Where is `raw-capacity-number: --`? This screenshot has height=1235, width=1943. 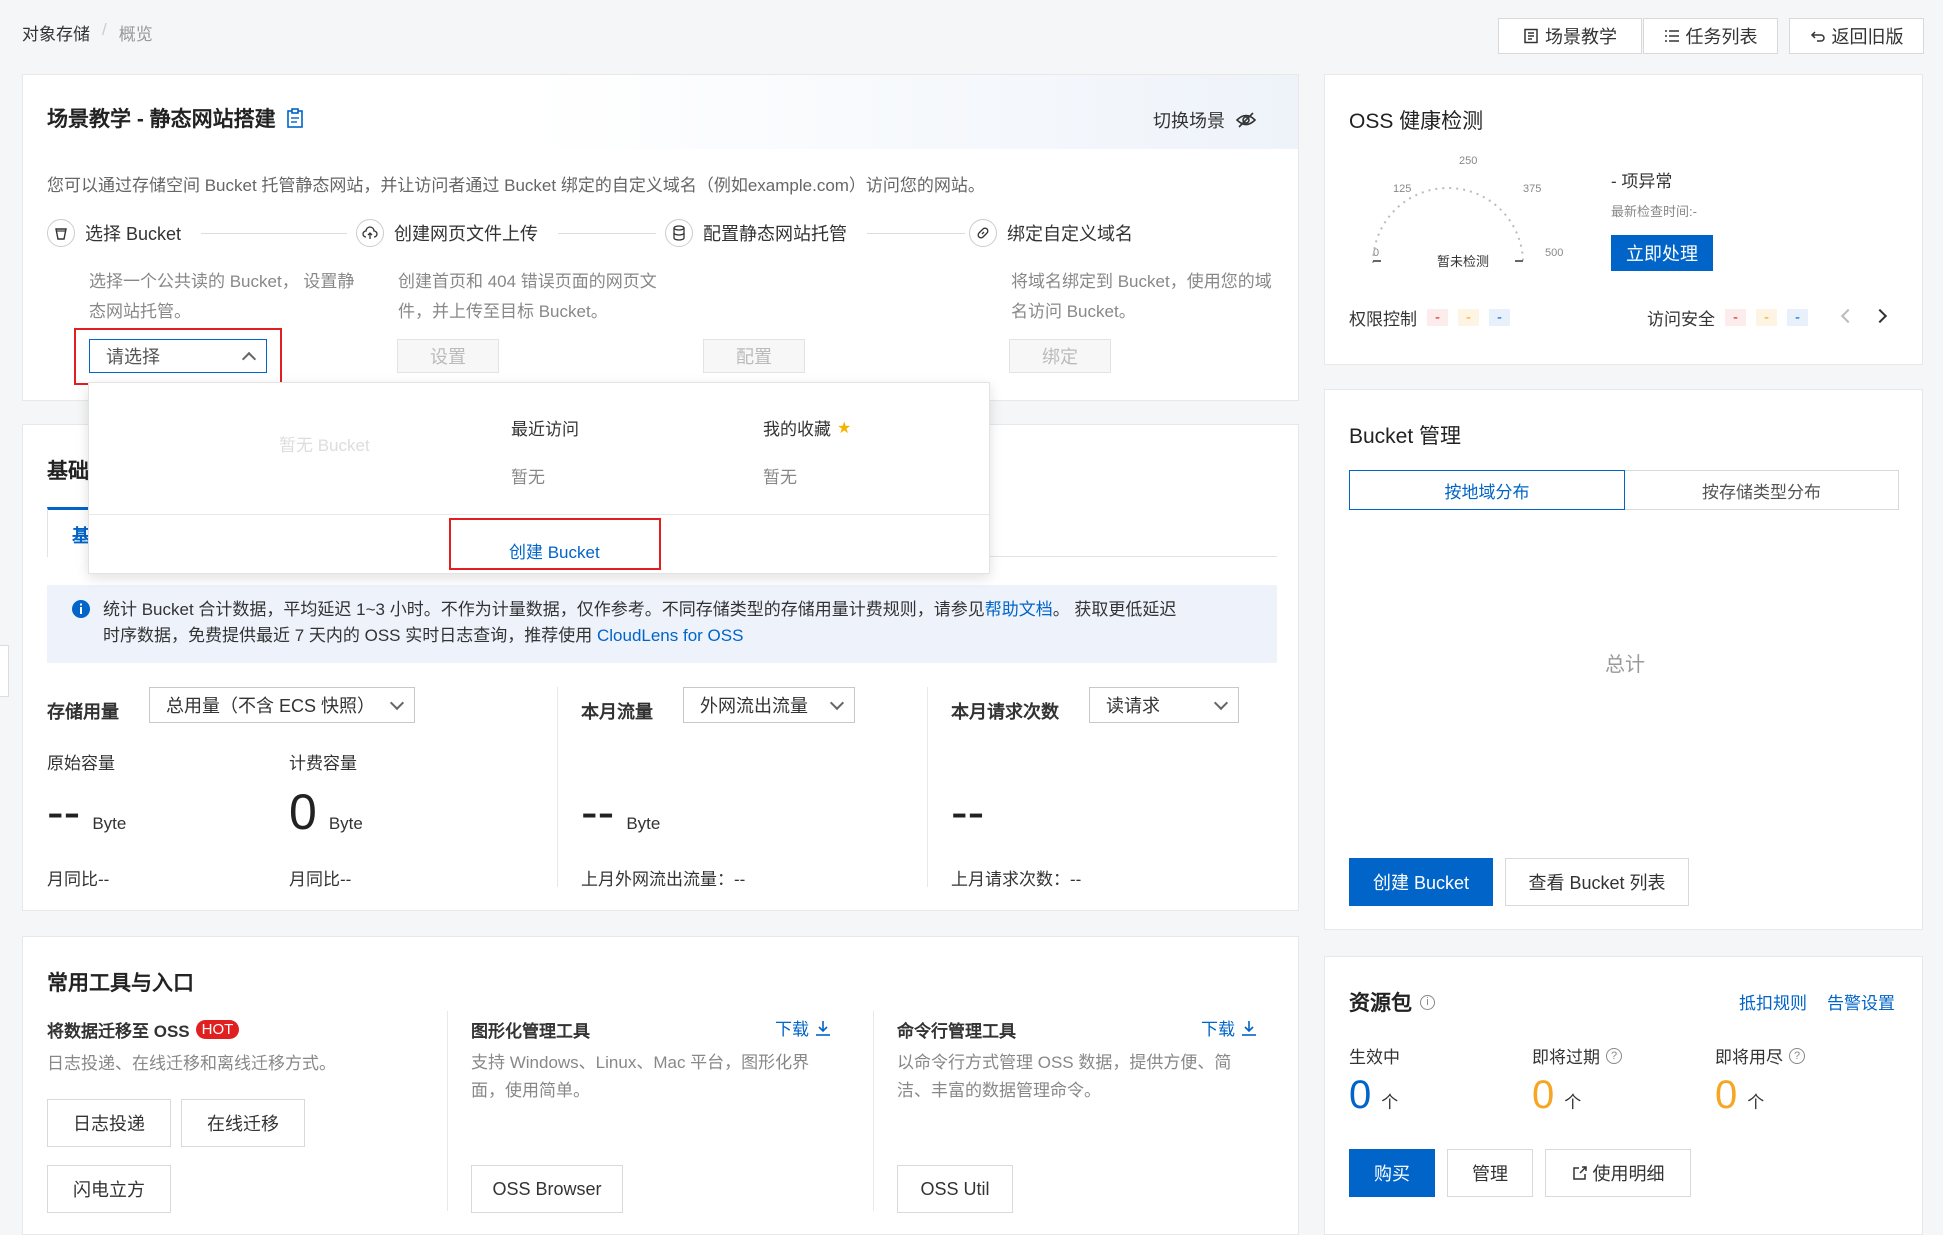 raw-capacity-number: -- is located at coordinates (64, 812).